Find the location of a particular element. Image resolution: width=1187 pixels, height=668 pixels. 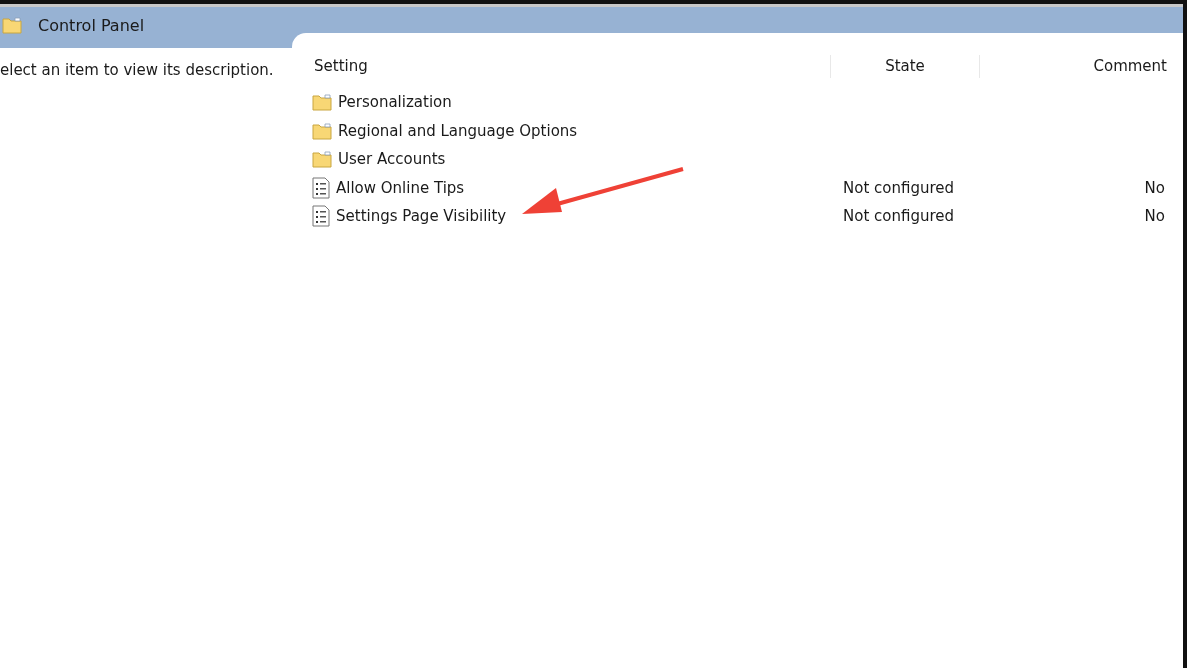

description-text: elect an item to view its description. is located at coordinates (137, 70).